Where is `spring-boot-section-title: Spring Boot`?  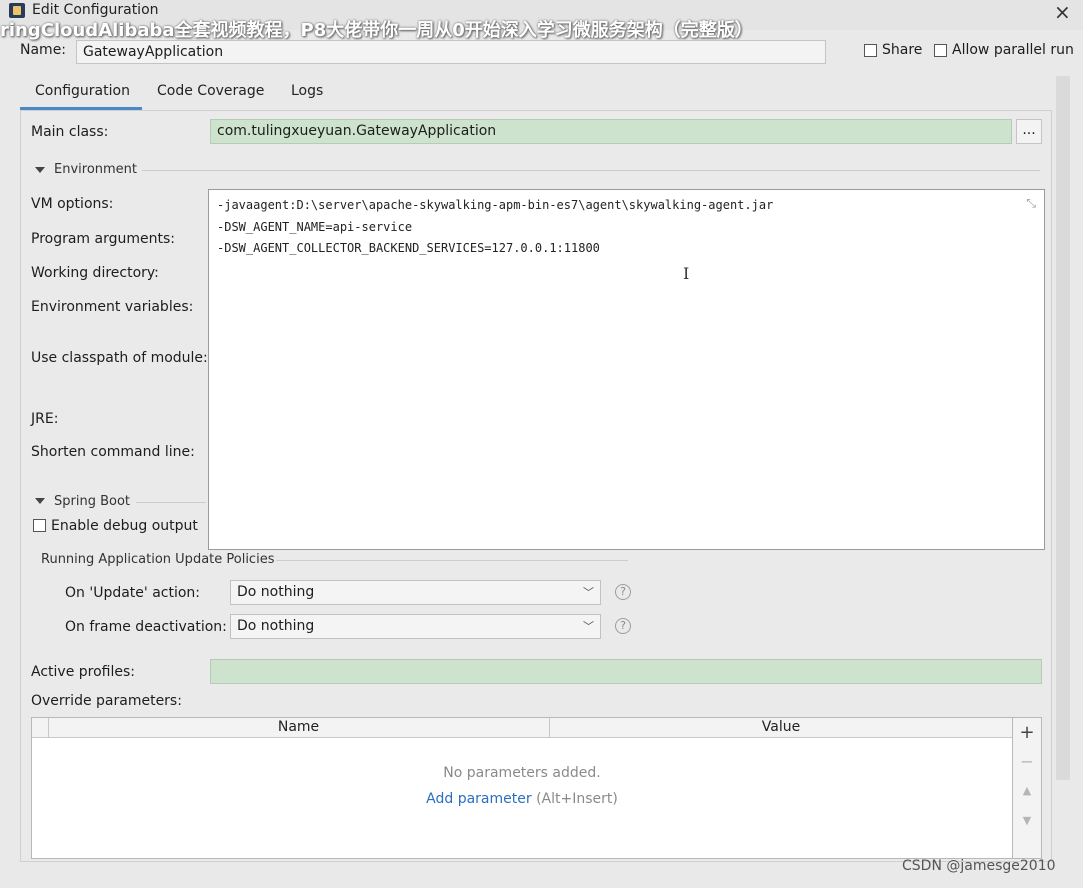 spring-boot-section-title: Spring Boot is located at coordinates (92, 501).